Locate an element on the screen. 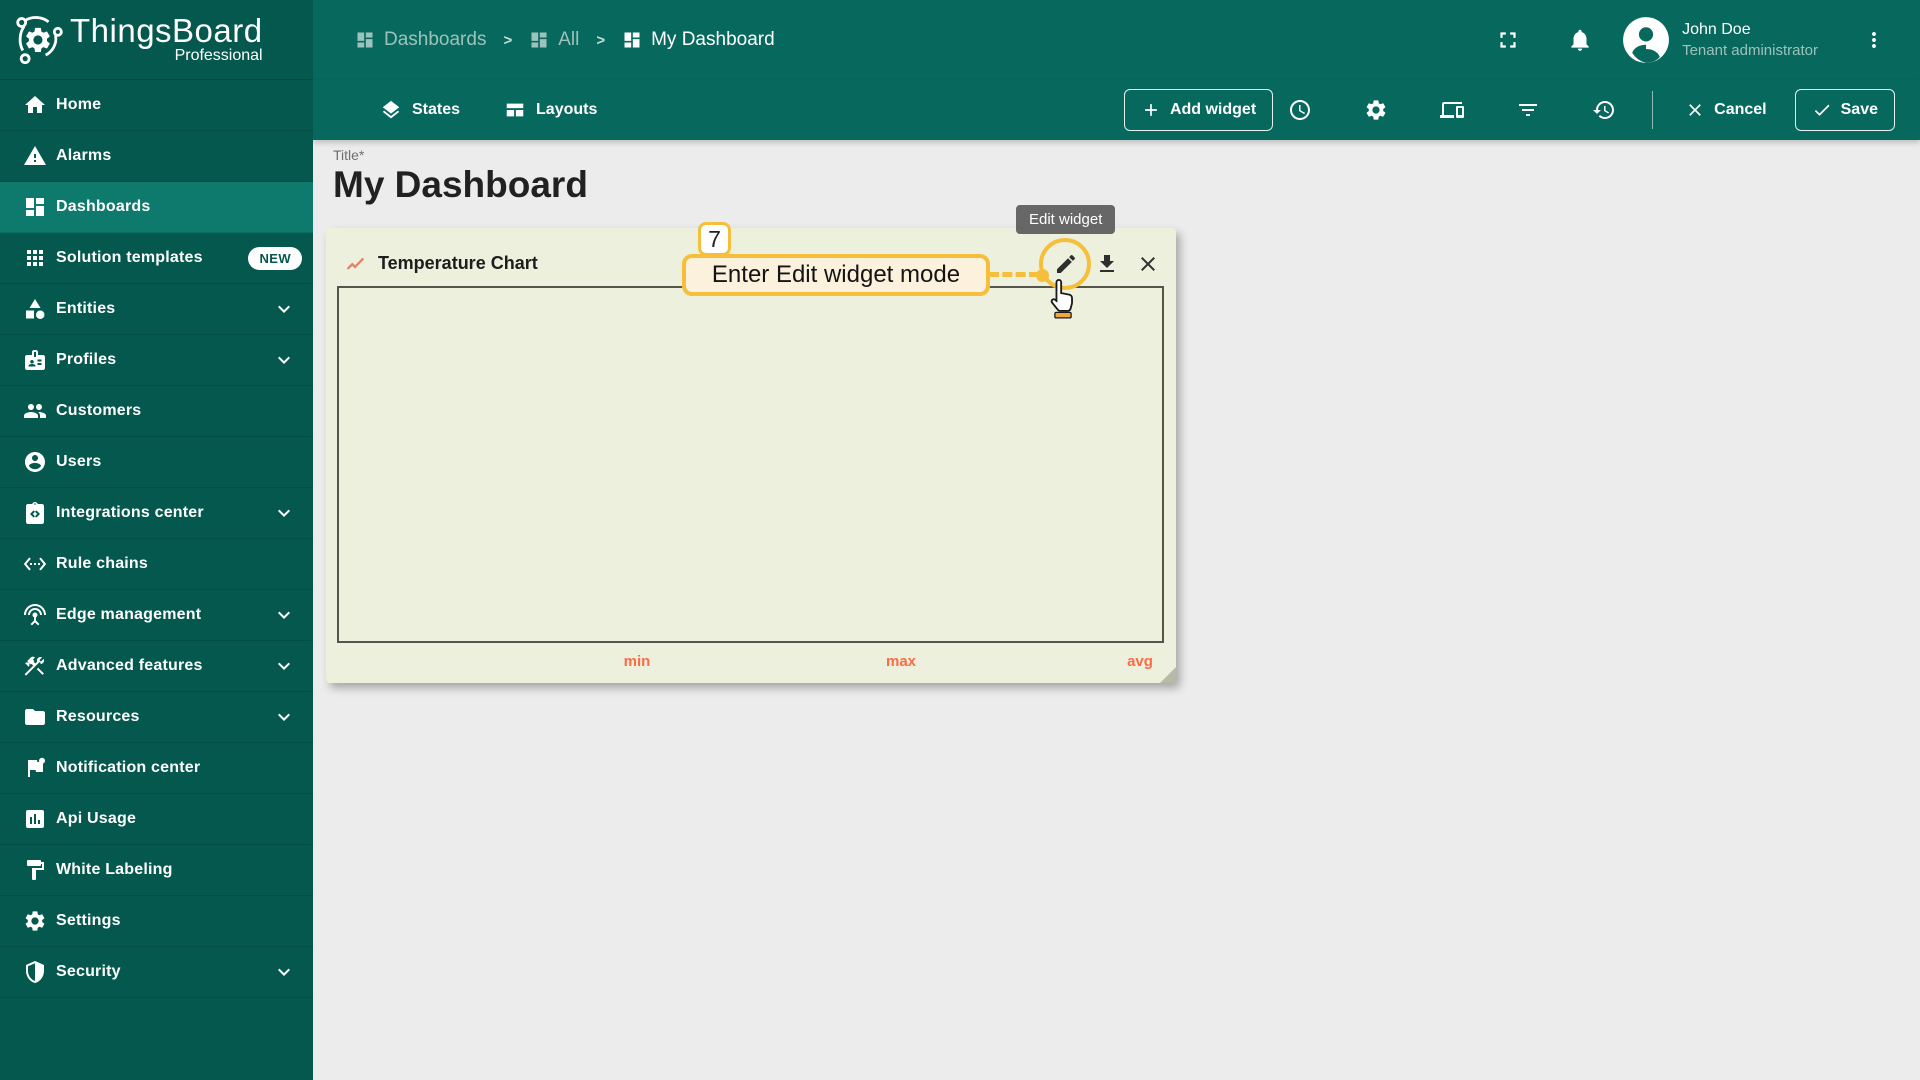  entity-filter-button is located at coordinates (1528, 110).